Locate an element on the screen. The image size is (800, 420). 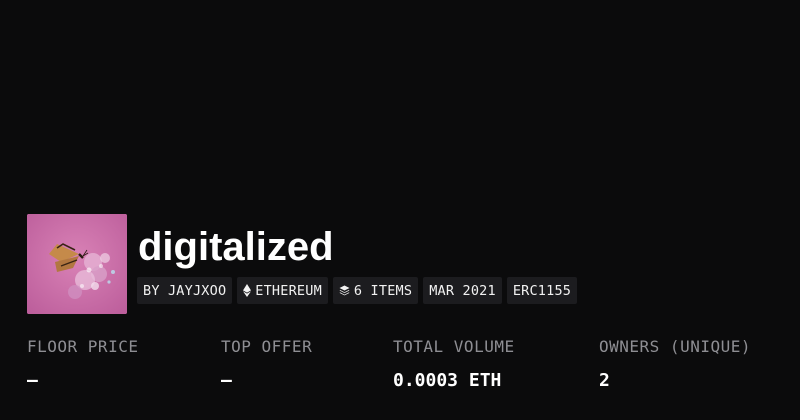
creator-label: BY JAYJXOO is located at coordinates (185, 290).